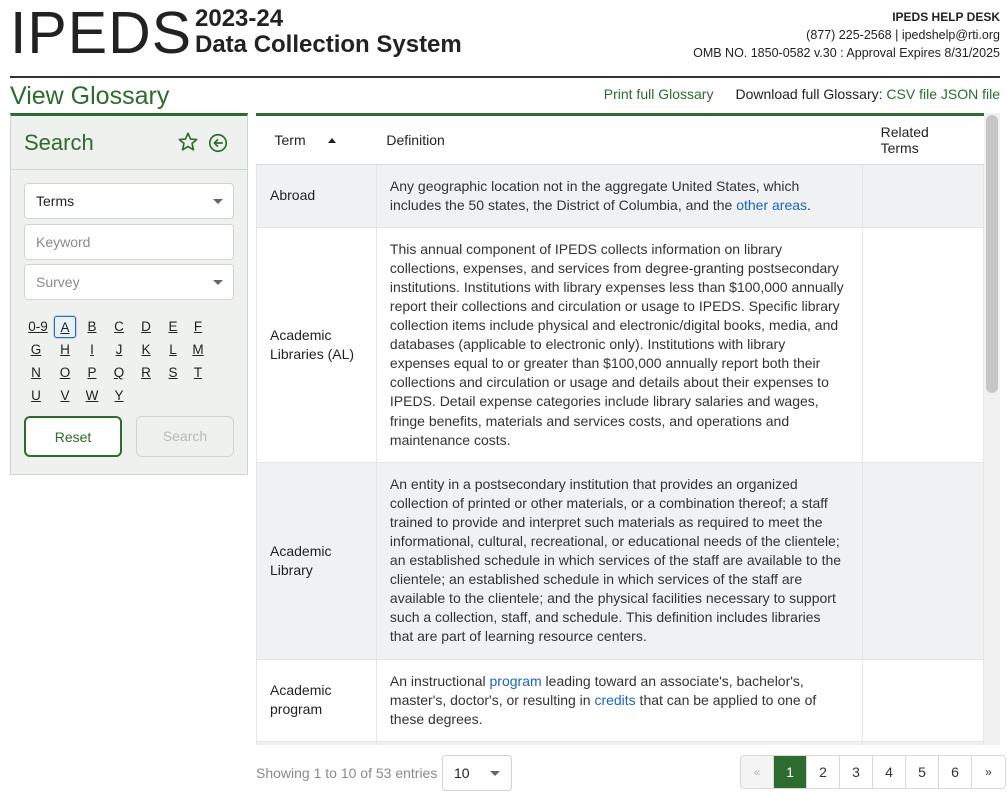 Image resolution: width=1007 pixels, height=794 pixels. What do you see at coordinates (198, 373) in the screenshot?
I see `letter-filter-t: T` at bounding box center [198, 373].